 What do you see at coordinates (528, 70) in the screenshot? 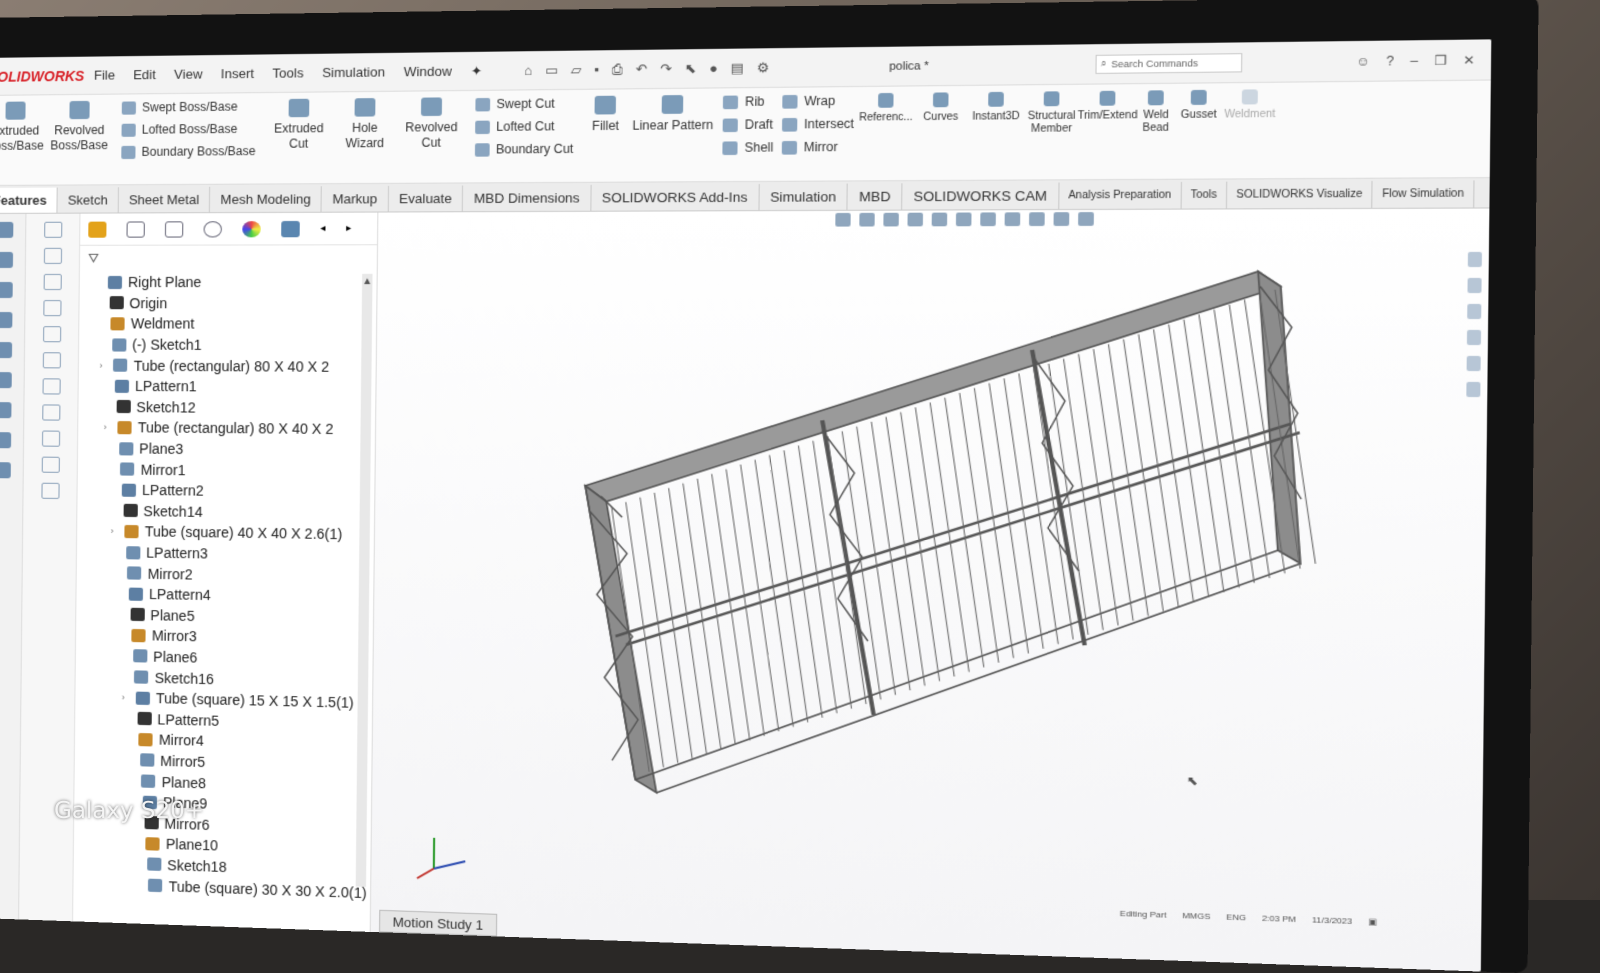
I see `home-icon: ⌂` at bounding box center [528, 70].